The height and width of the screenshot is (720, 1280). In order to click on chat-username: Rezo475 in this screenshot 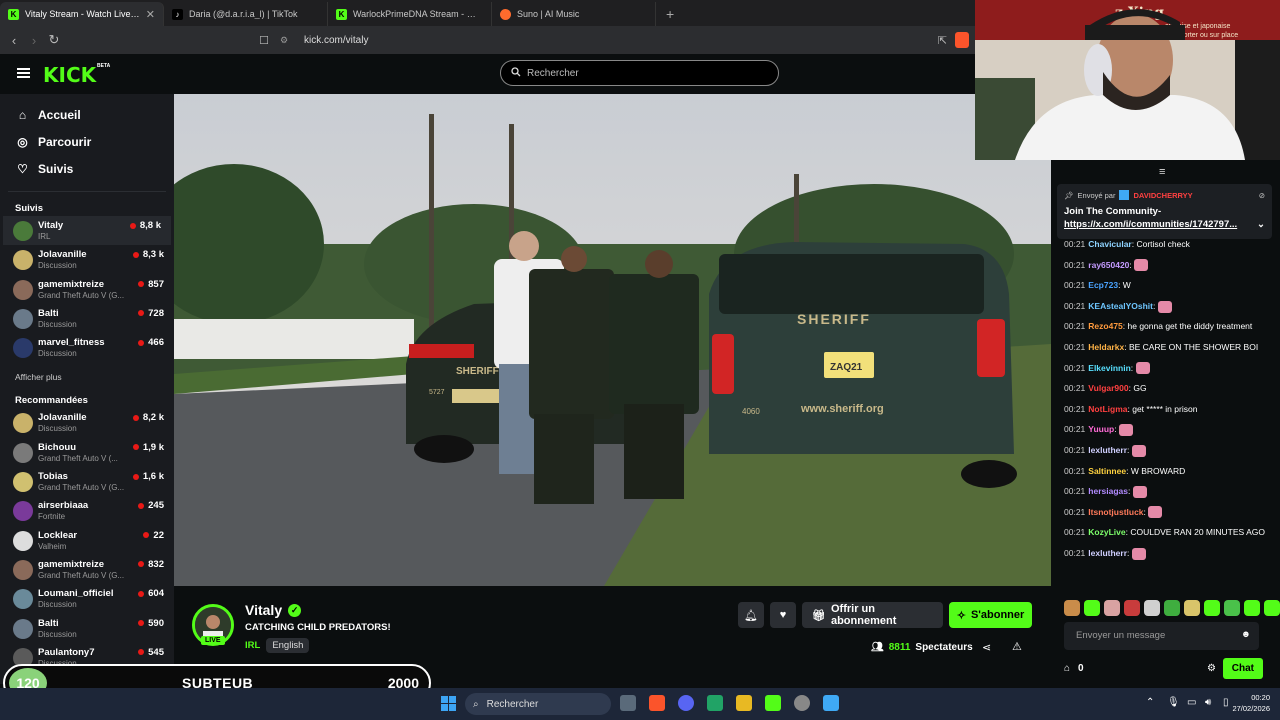, I will do `click(1105, 326)`.